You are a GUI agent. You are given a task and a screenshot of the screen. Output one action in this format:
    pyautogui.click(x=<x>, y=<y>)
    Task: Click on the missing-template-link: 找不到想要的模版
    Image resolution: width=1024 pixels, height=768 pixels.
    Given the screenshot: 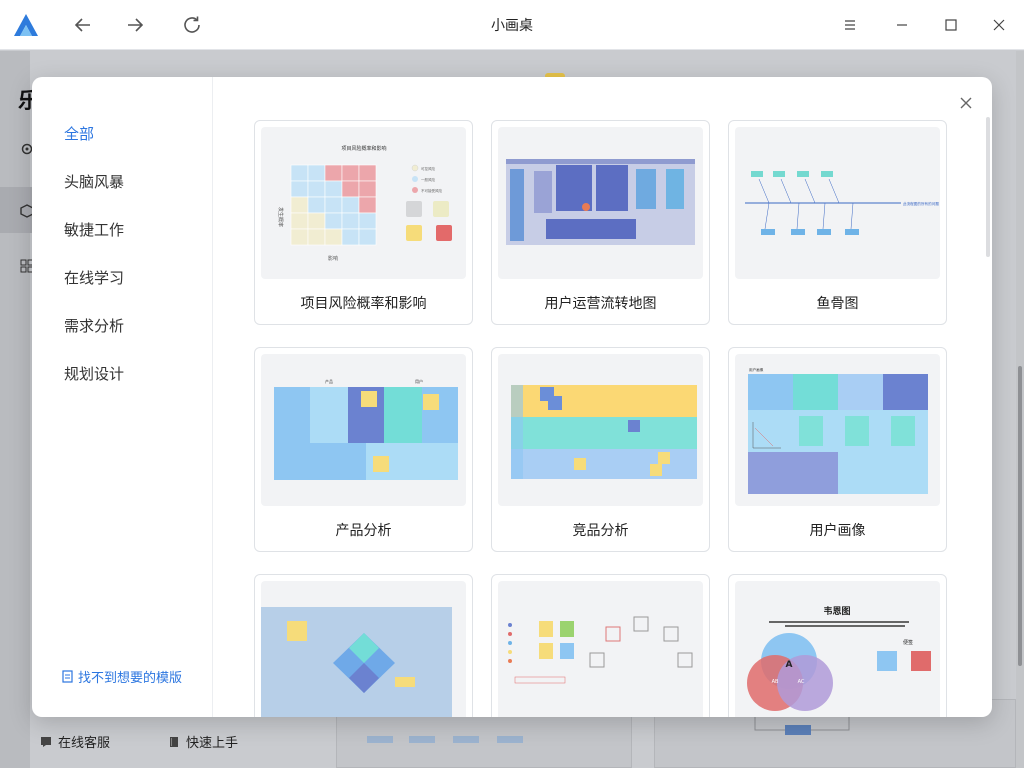 What is the action you would take?
    pyautogui.click(x=121, y=676)
    